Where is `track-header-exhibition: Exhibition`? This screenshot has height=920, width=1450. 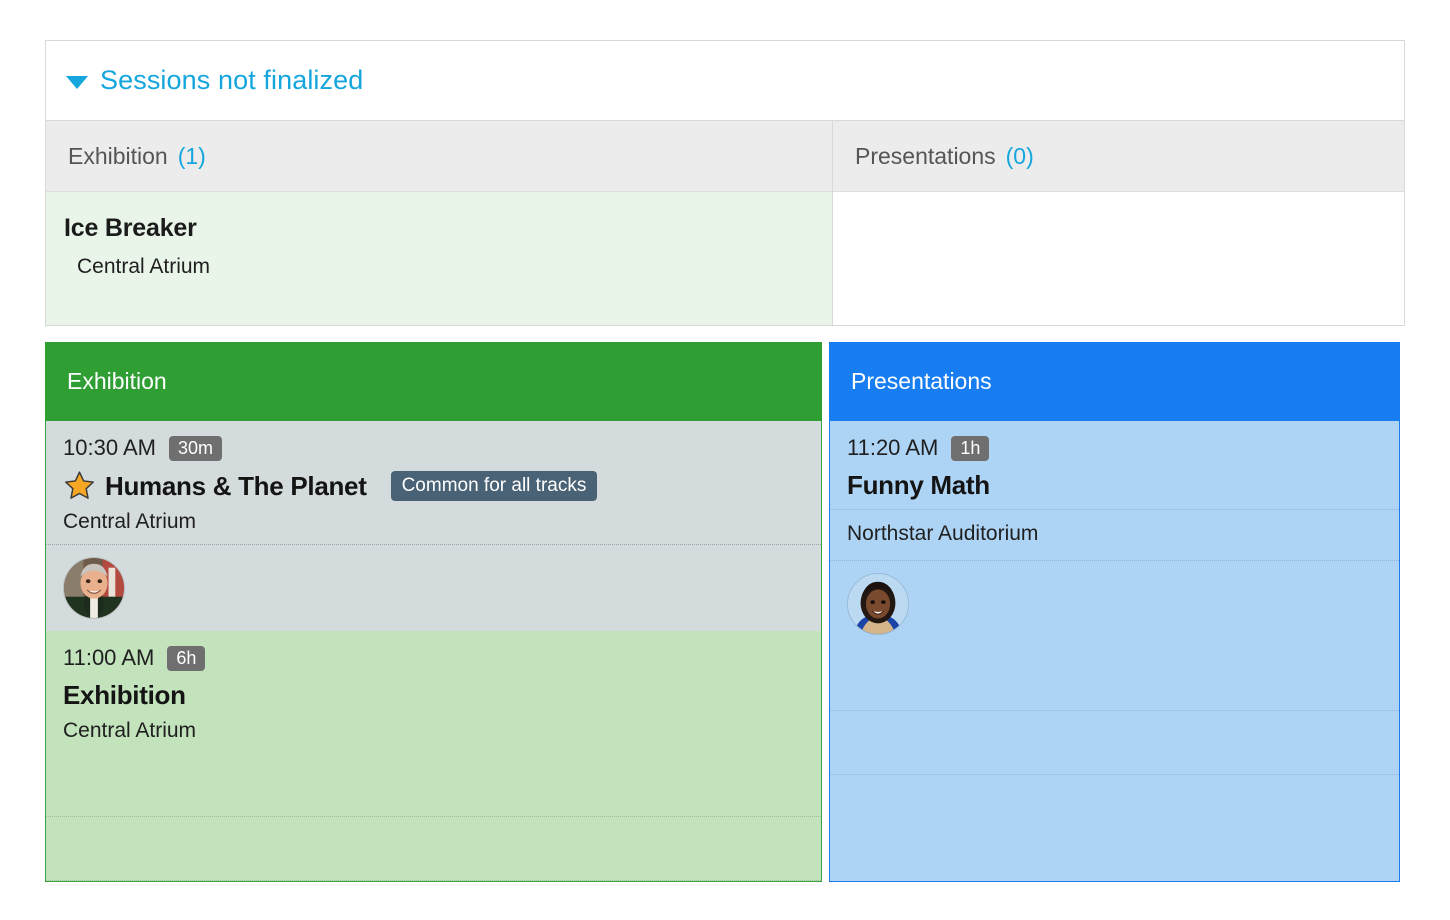 track-header-exhibition: Exhibition is located at coordinates (433, 381).